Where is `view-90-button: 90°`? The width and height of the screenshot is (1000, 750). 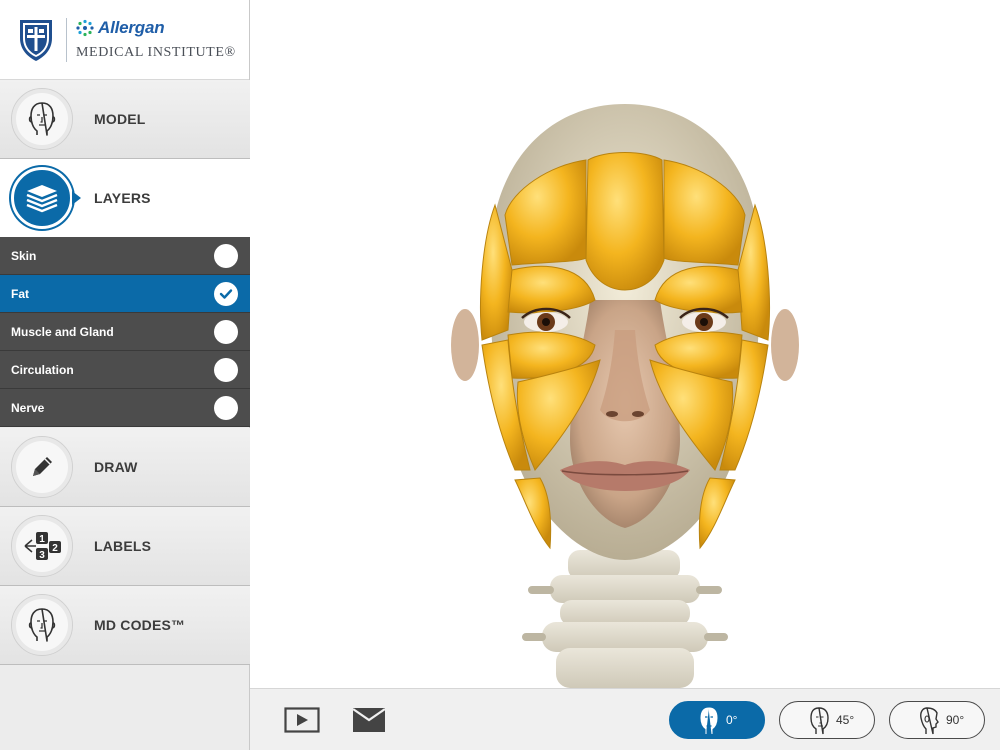
view-90-button: 90° is located at coordinates (937, 720).